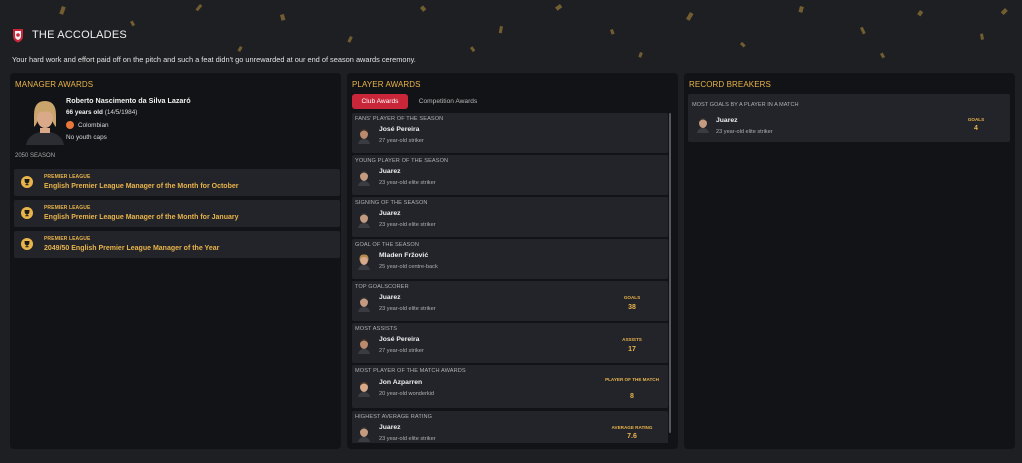 The image size is (1022, 463). I want to click on manager-portrait, so click(45, 121).